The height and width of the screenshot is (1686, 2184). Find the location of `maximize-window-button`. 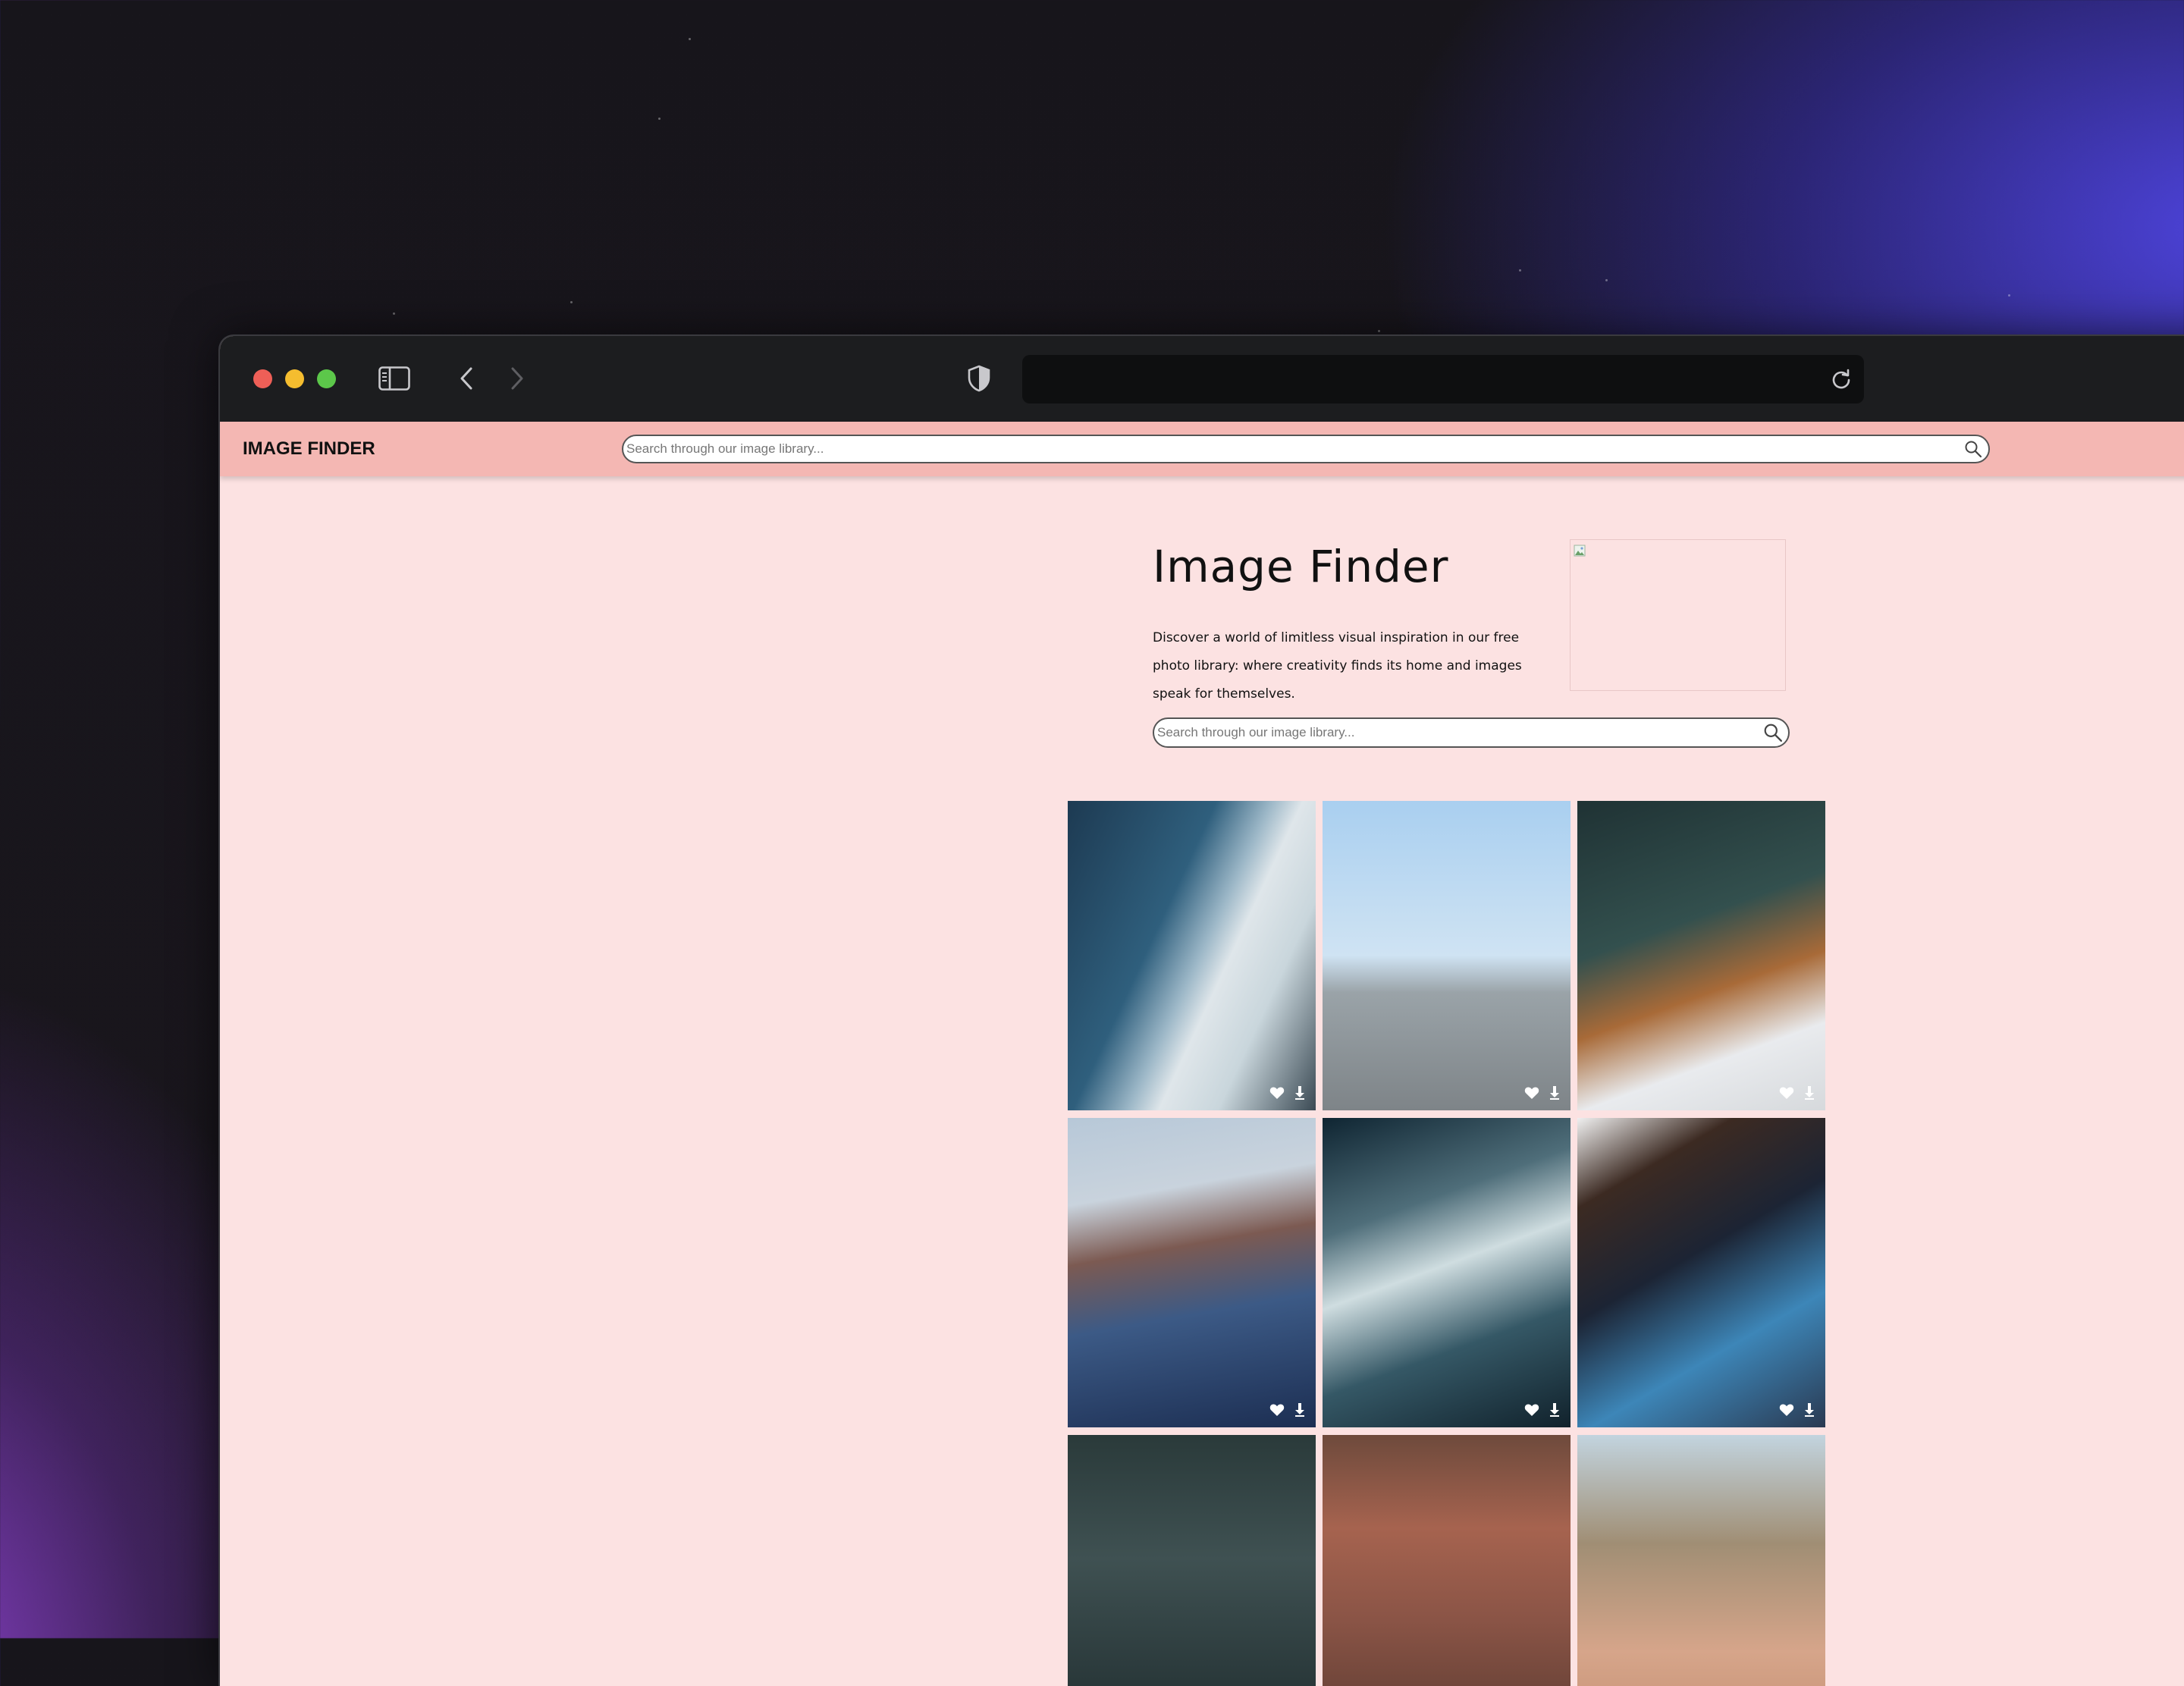

maximize-window-button is located at coordinates (326, 378).